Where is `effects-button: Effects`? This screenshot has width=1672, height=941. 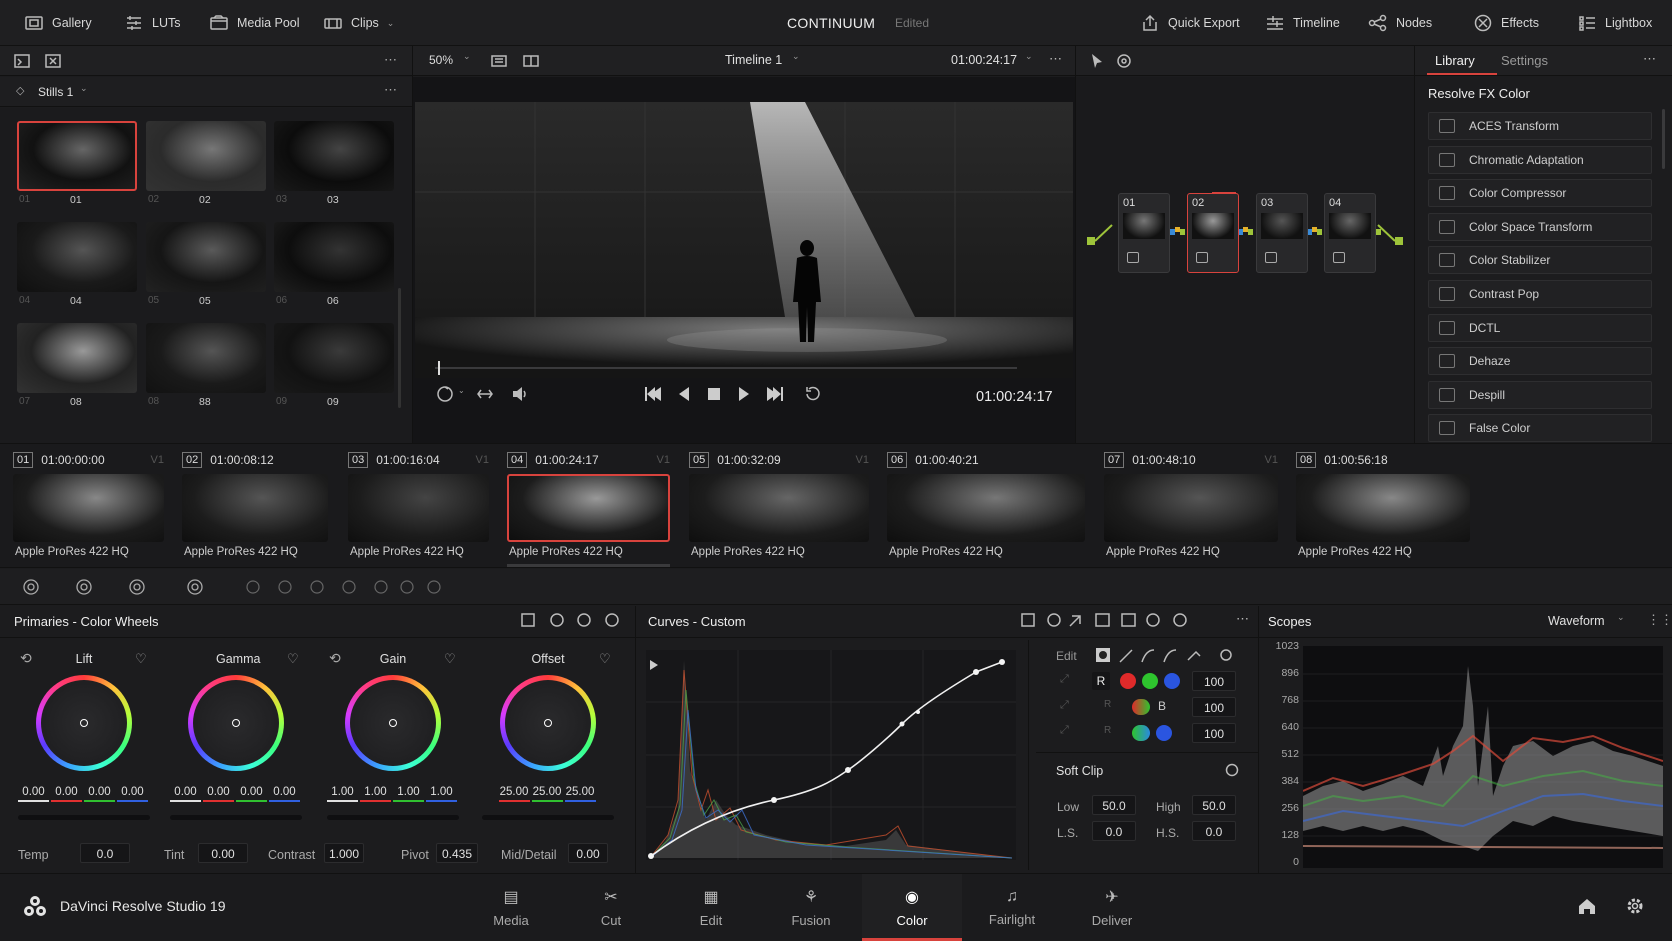 effects-button: Effects is located at coordinates (1506, 23).